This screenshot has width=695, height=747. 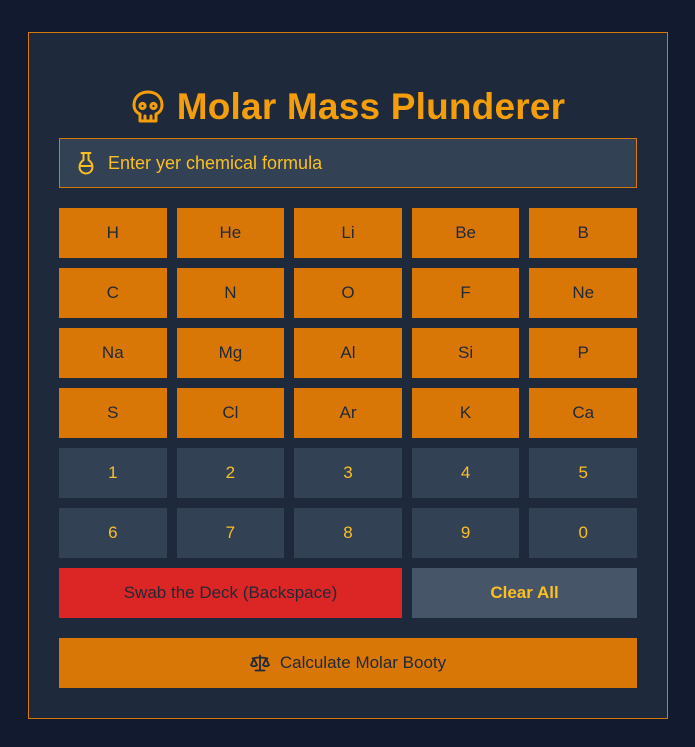 I want to click on number-key-3: 3, so click(x=348, y=473).